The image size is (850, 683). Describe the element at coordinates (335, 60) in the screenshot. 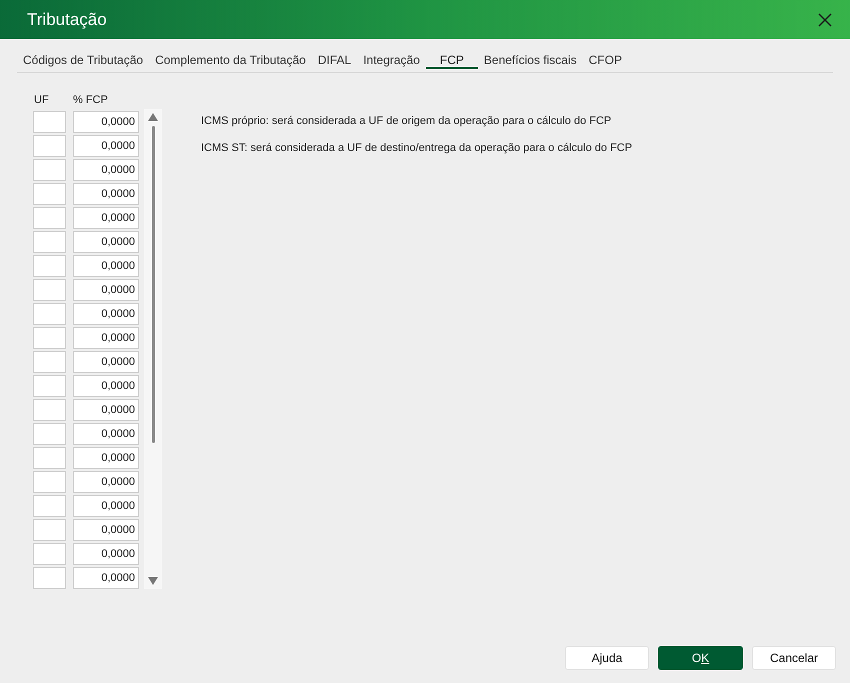

I see `tab: DIFAL` at that location.